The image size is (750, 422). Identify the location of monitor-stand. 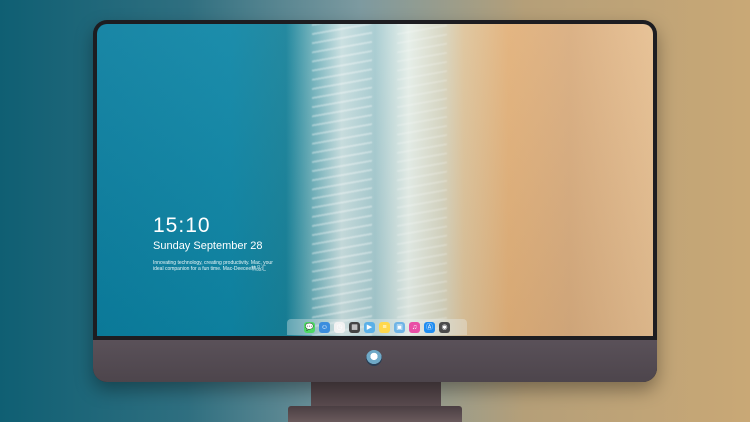
(376, 395).